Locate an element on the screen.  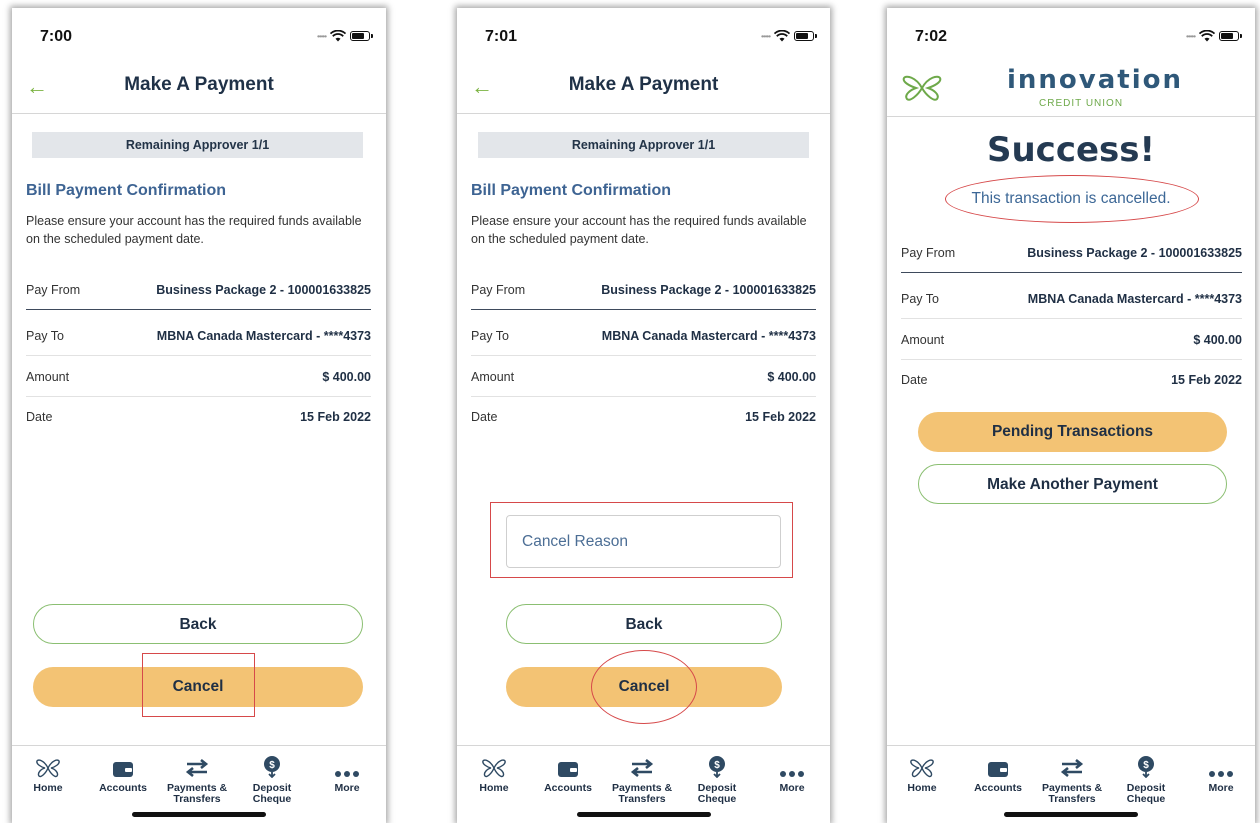
pending-transactions-button: Pending Transactions is located at coordinates (1072, 432).